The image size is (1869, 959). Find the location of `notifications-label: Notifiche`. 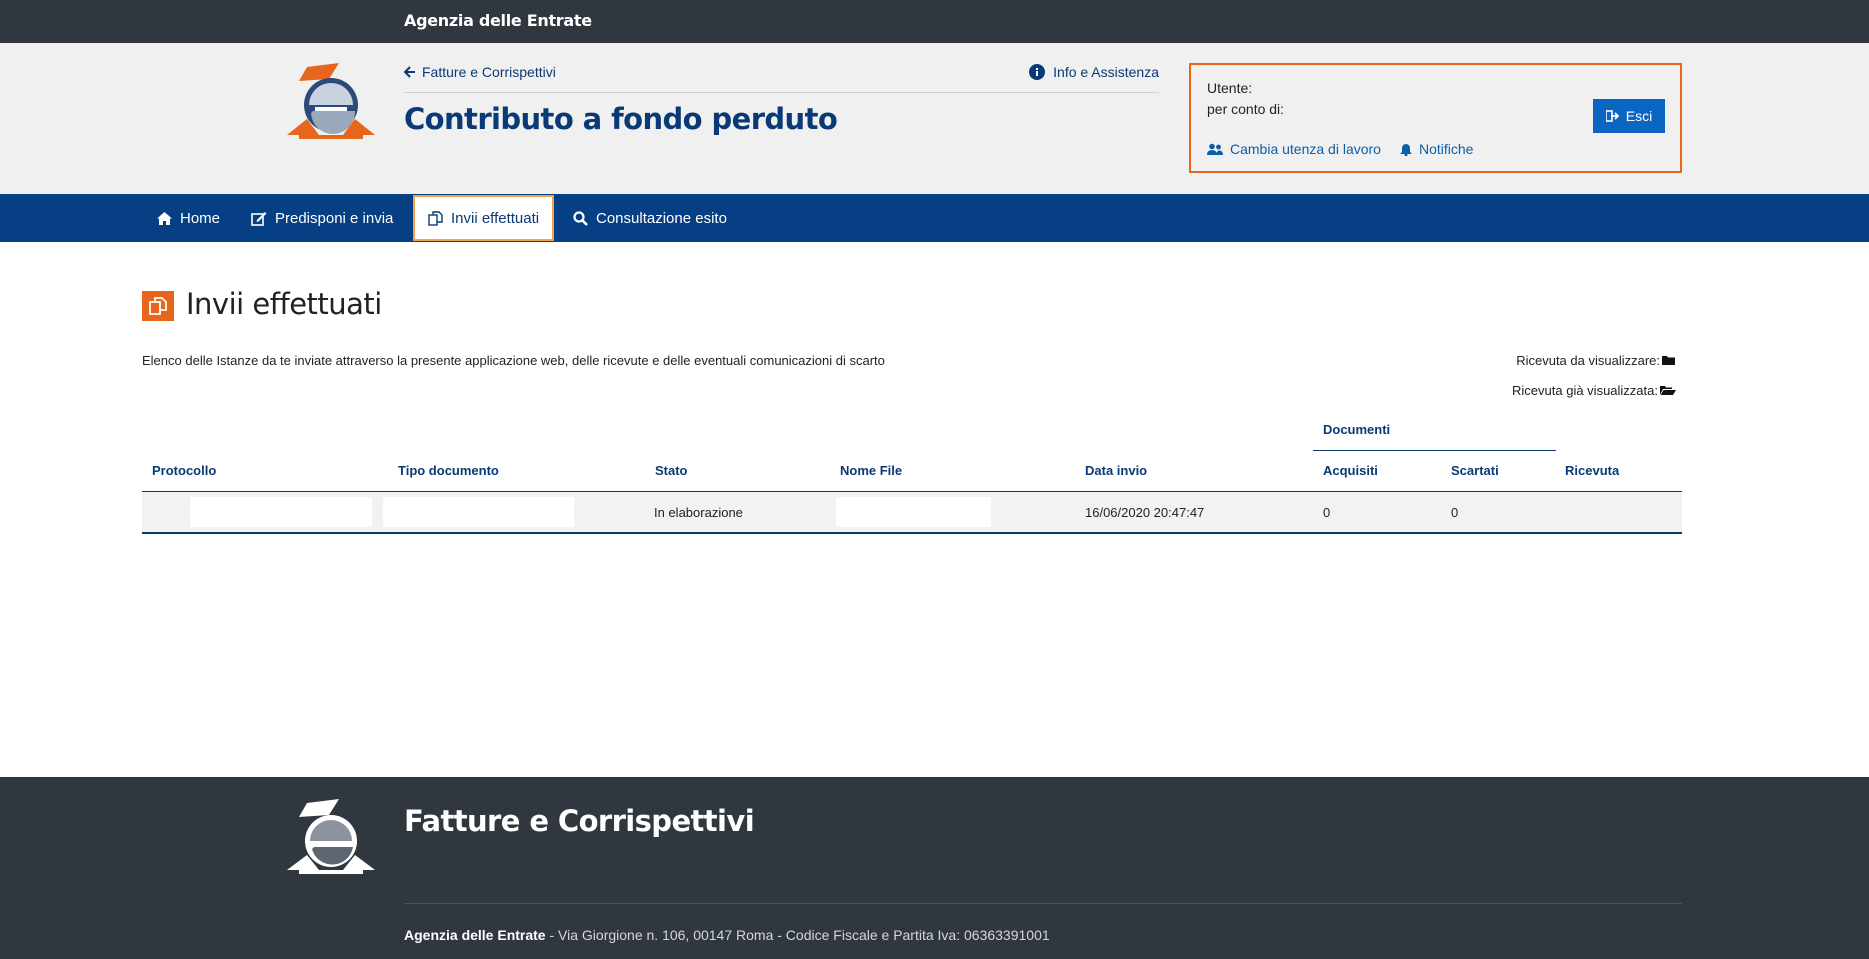

notifications-label: Notifiche is located at coordinates (1446, 149).